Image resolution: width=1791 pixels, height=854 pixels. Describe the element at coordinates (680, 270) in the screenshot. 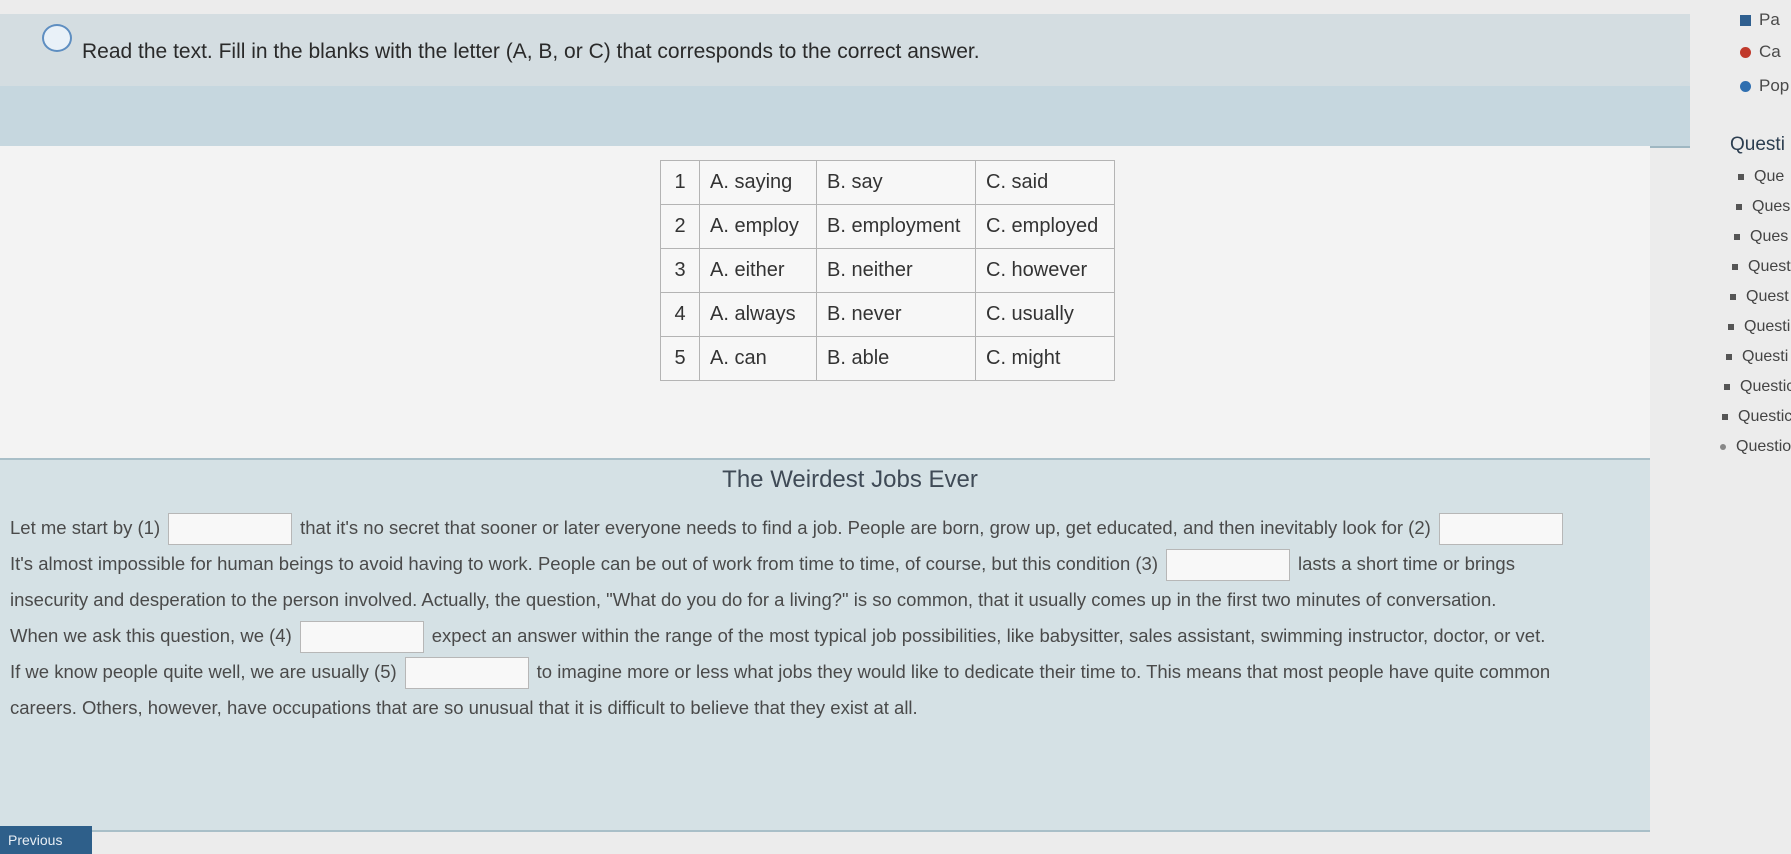

I see `option-number: 3` at that location.